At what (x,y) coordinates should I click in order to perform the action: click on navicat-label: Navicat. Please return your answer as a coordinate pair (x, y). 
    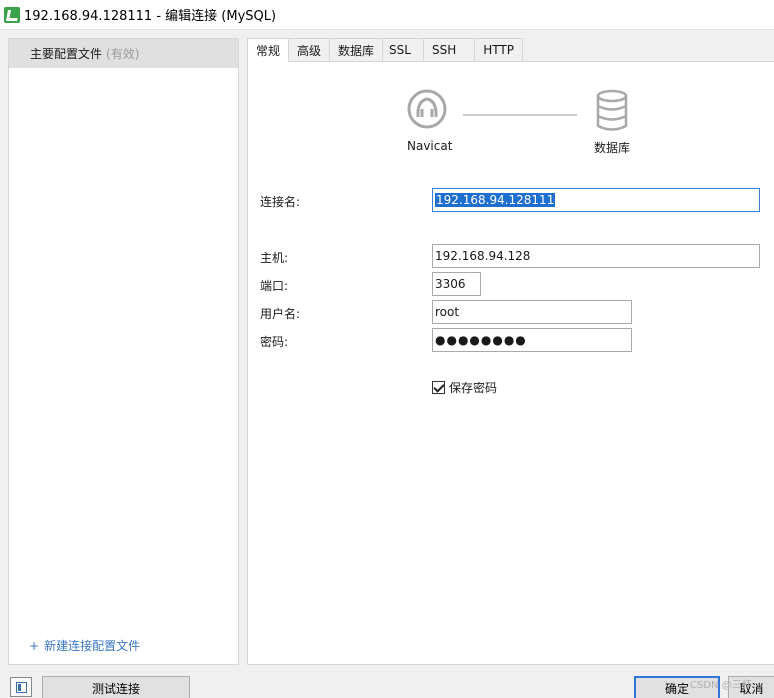
    Looking at the image, I should click on (430, 146).